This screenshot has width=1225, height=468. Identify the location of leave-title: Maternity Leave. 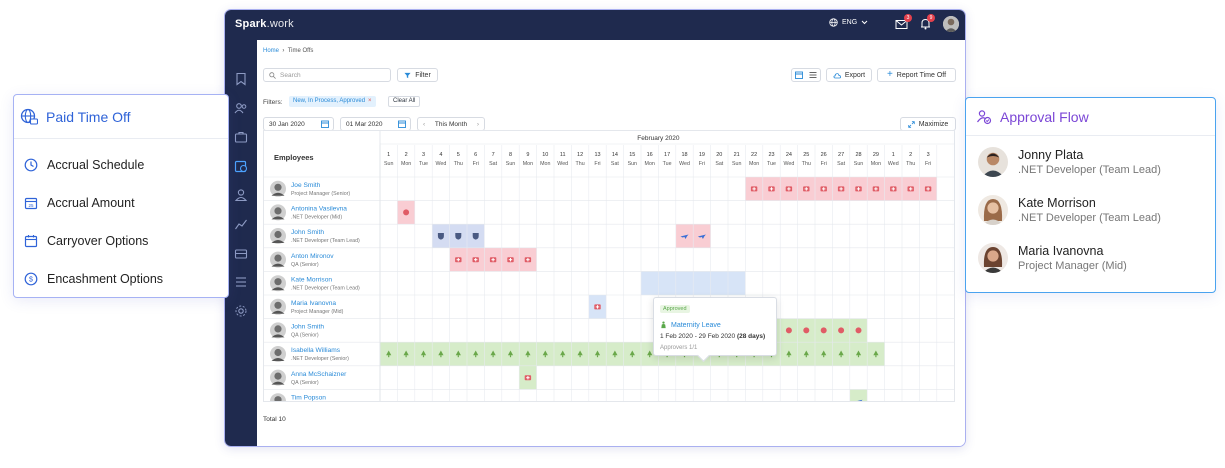
(690, 325).